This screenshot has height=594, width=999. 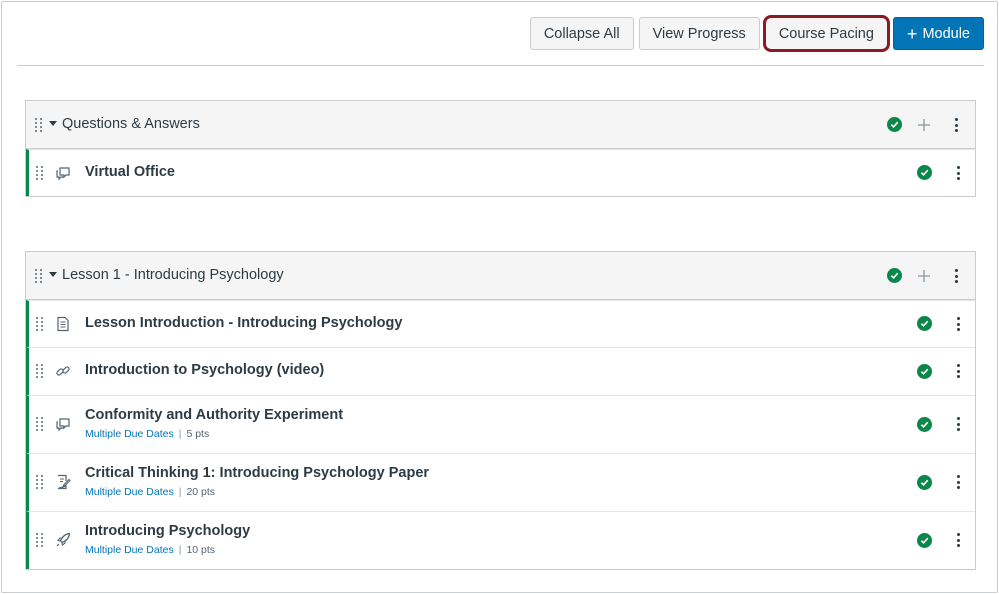 What do you see at coordinates (826, 33) in the screenshot?
I see `course-pacing-button: Course Pacing` at bounding box center [826, 33].